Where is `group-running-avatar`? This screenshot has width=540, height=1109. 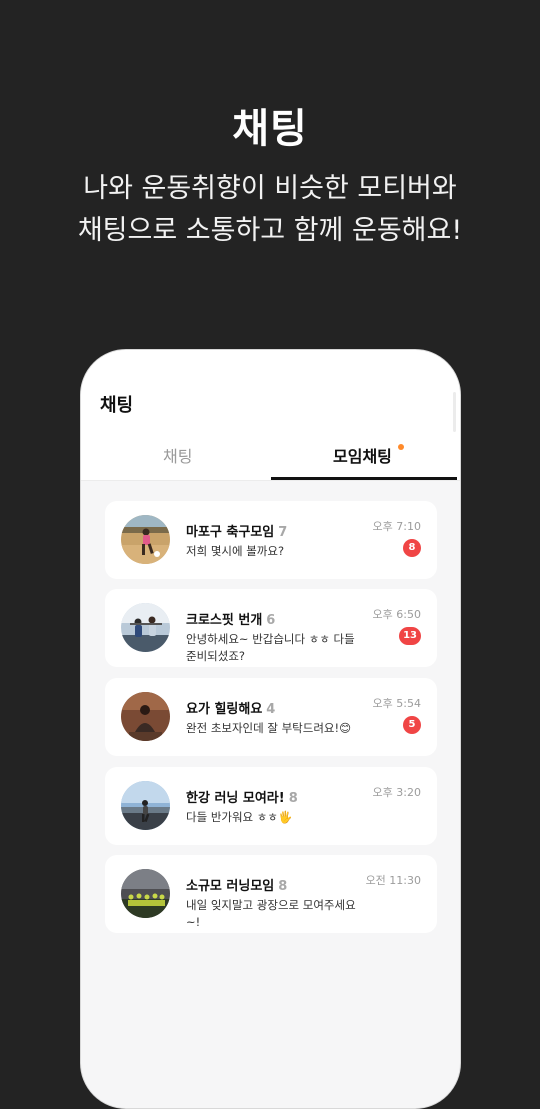 group-running-avatar is located at coordinates (145, 893).